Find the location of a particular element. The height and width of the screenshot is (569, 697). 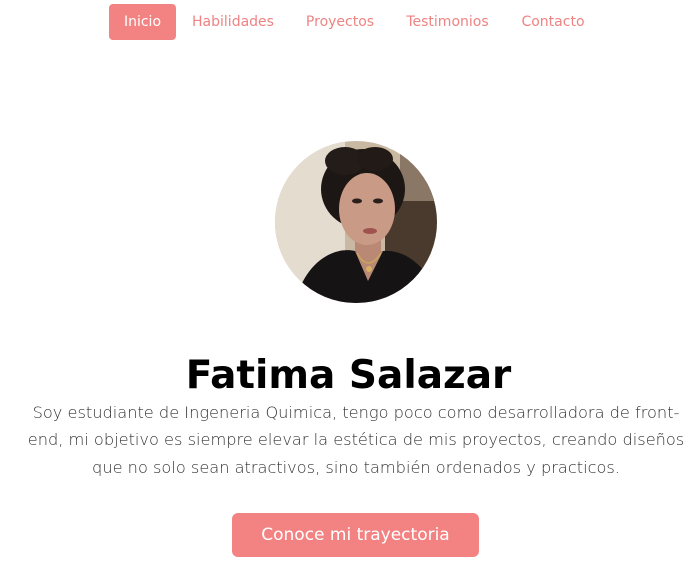

trajectory-button: Conoce mi trayectoria is located at coordinates (355, 535).